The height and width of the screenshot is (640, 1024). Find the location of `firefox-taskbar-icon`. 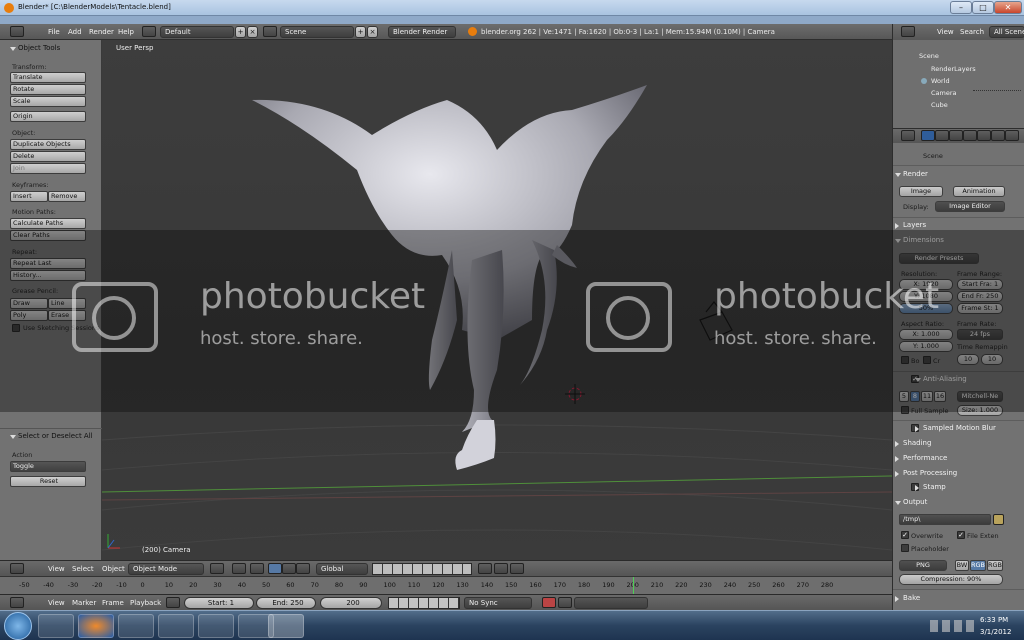

firefox-taskbar-icon is located at coordinates (96, 626).